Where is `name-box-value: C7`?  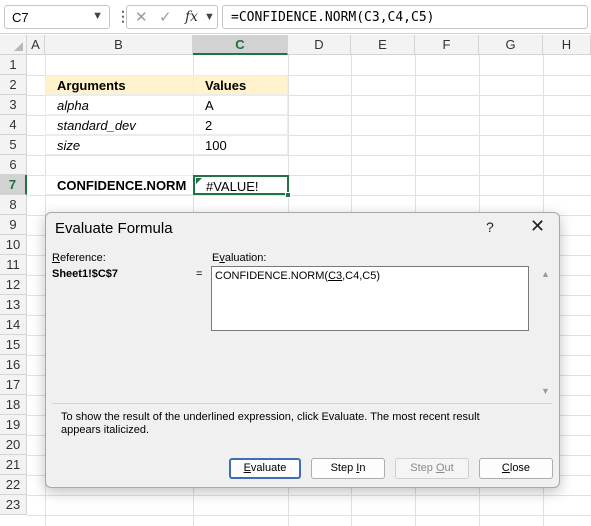 name-box-value: C7 is located at coordinates (20, 17).